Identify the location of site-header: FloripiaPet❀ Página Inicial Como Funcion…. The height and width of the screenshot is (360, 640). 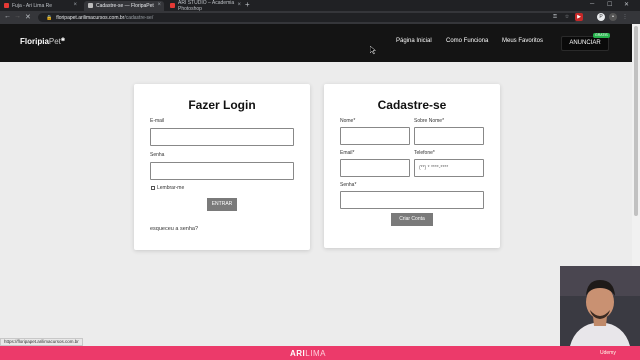
(316, 43).